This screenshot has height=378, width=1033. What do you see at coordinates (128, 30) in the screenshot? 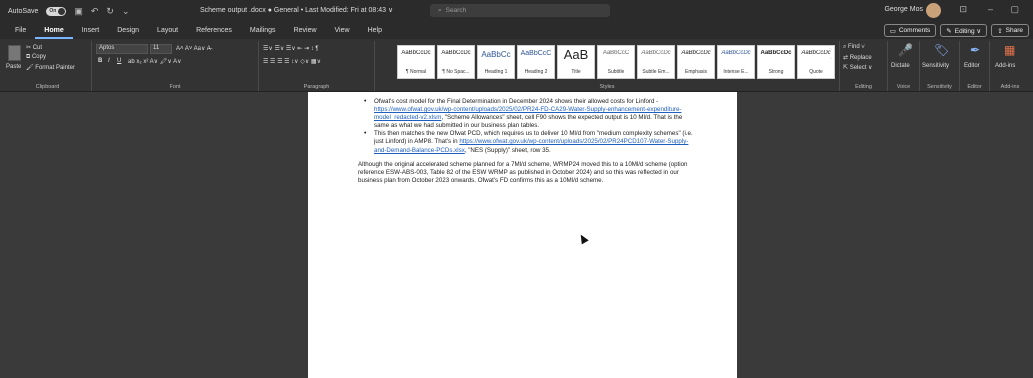
I see `tab-design: Design` at bounding box center [128, 30].